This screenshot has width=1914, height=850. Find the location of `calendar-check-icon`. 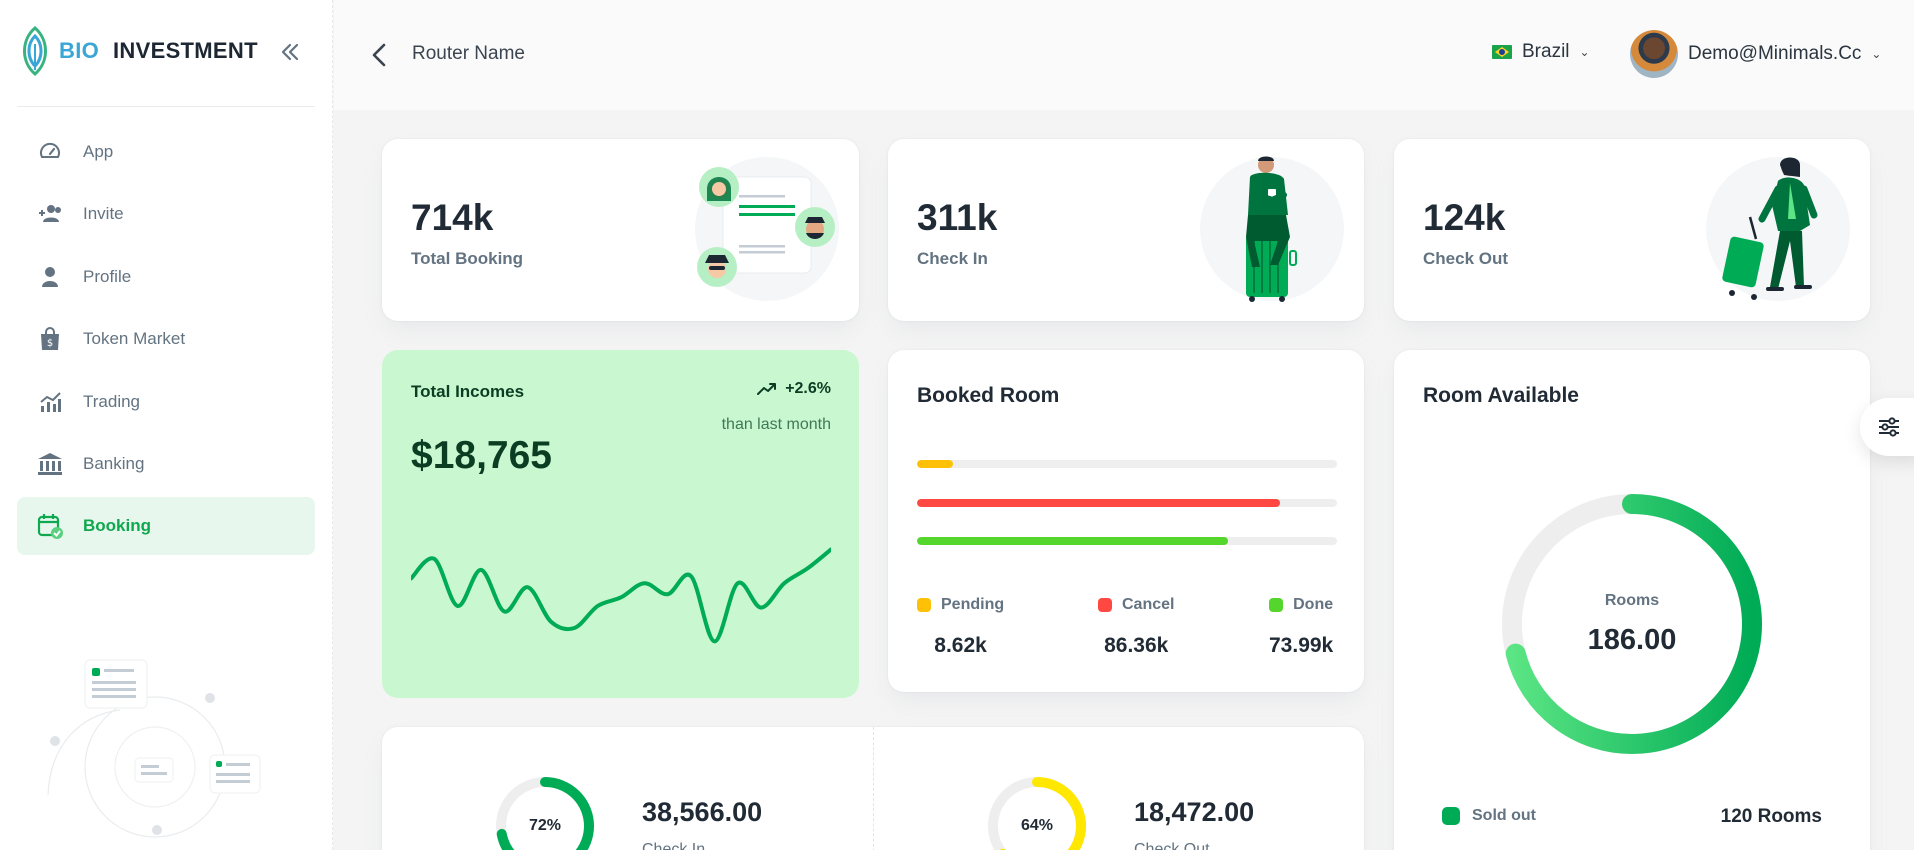

calendar-check-icon is located at coordinates (50, 526).